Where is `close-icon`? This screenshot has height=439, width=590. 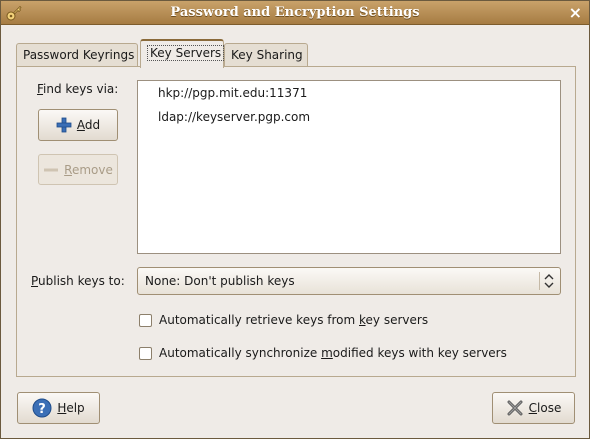 close-icon is located at coordinates (515, 408).